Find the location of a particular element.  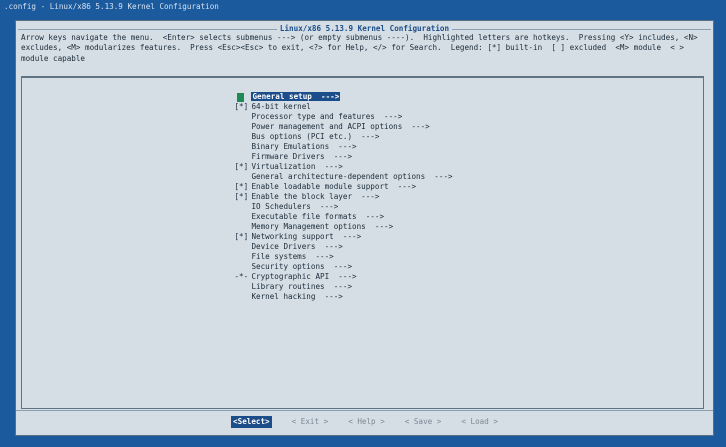

menu-item-security-options: Security options ---> is located at coordinates (279, 261).